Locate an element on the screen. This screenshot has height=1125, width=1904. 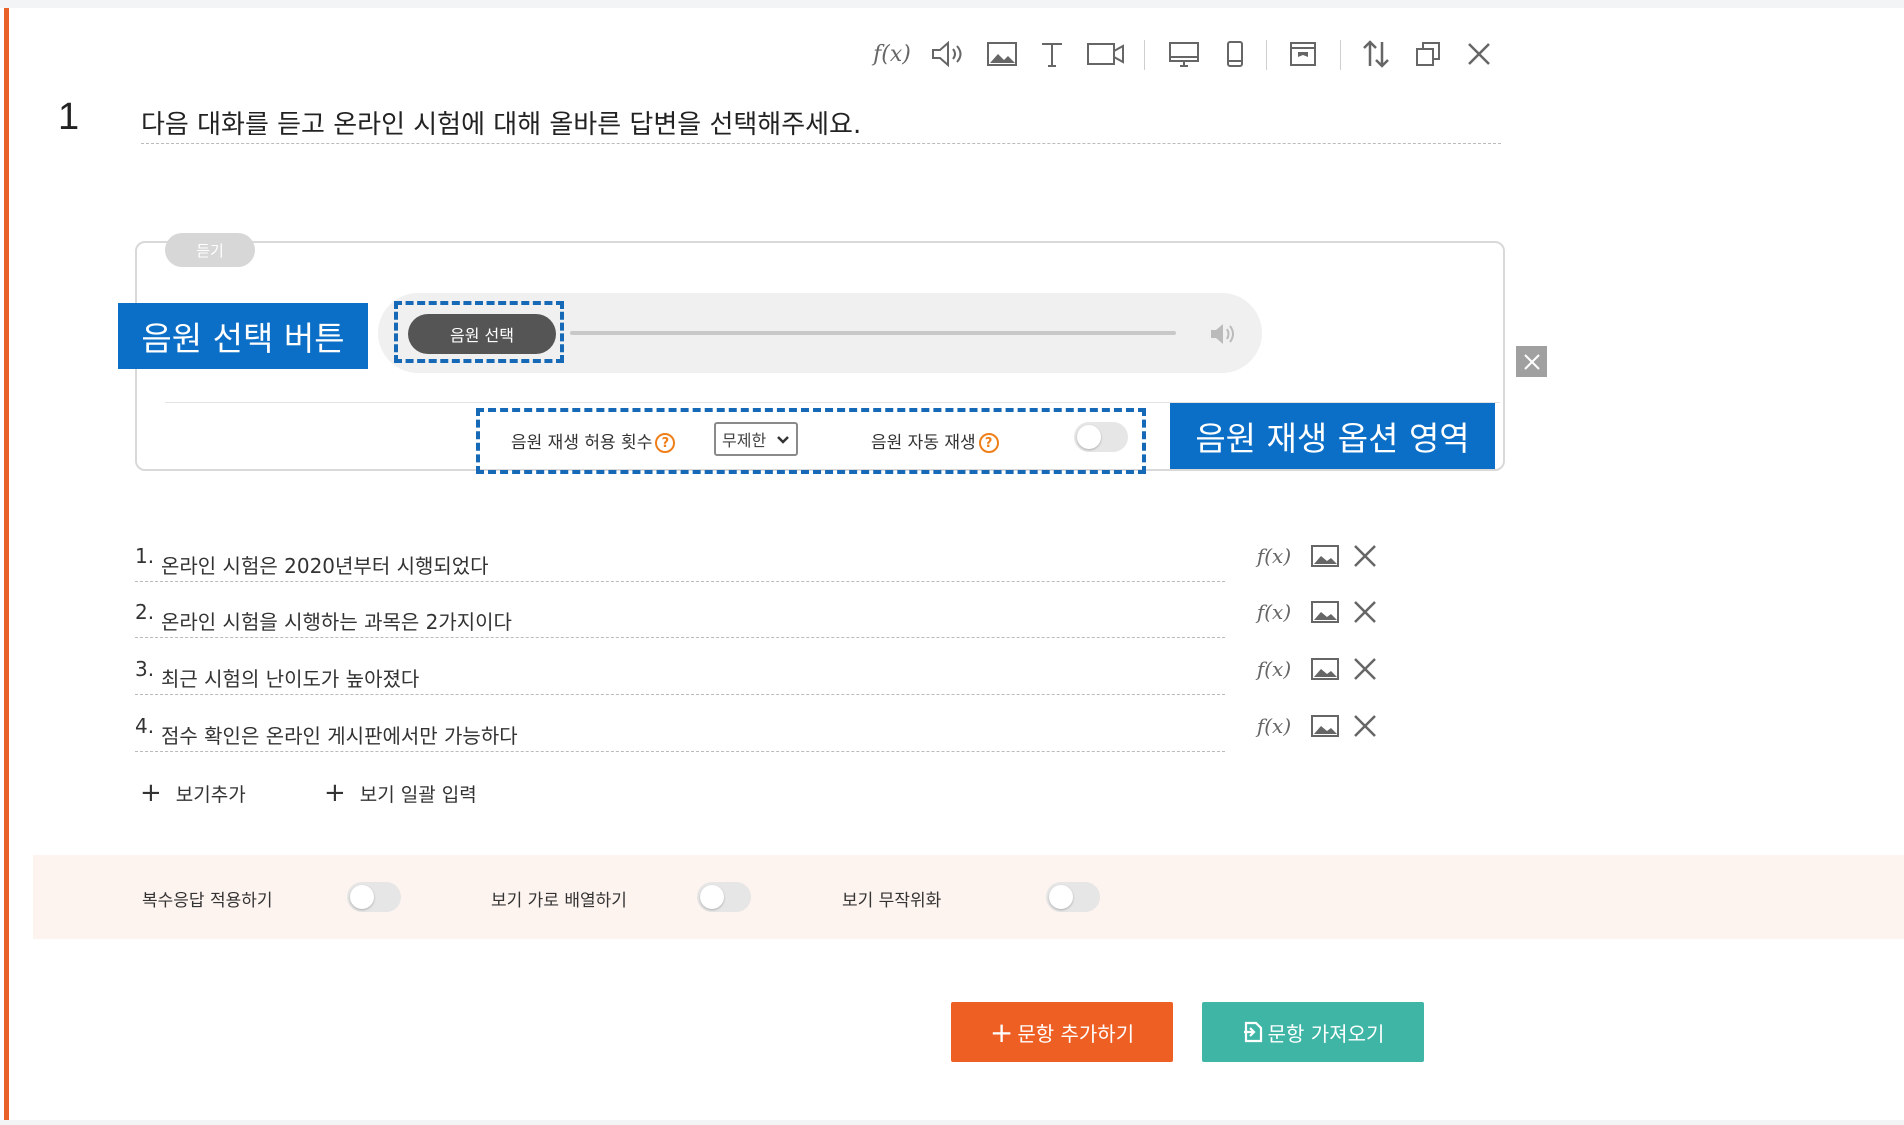
add-question-label: 문항 추가하기 is located at coordinates (1076, 1033).